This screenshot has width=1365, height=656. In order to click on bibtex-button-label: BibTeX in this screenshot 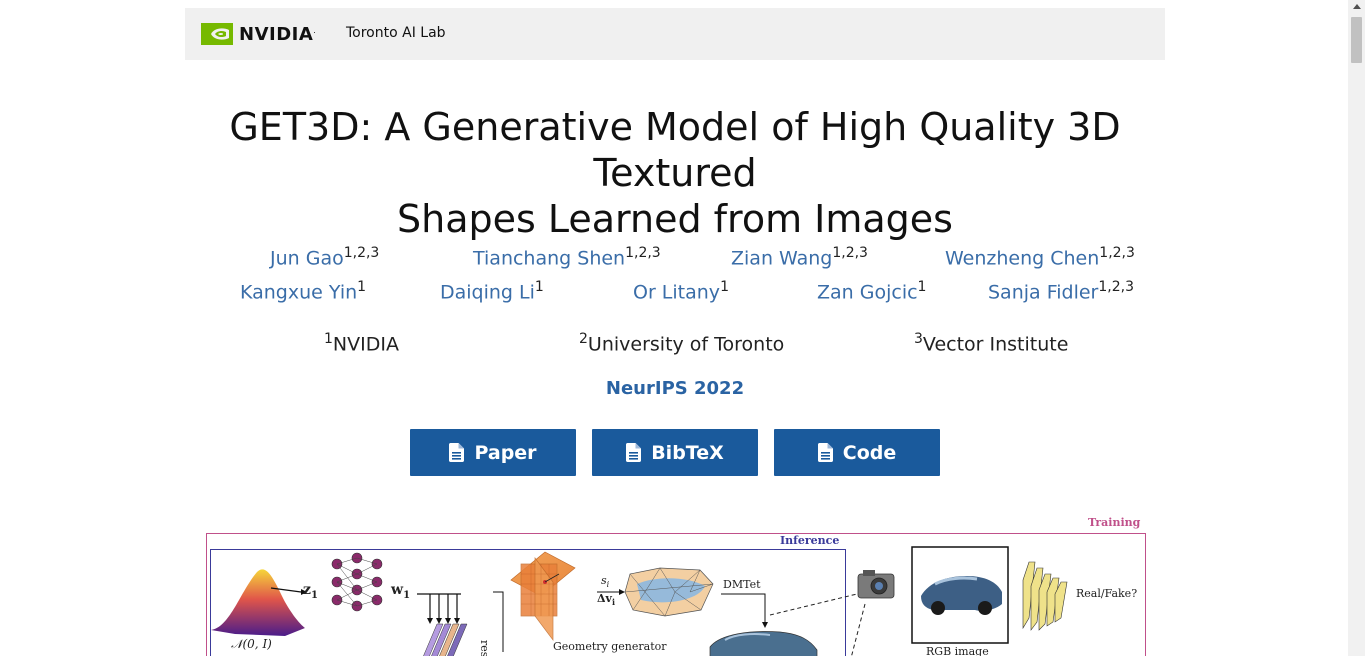, I will do `click(687, 452)`.